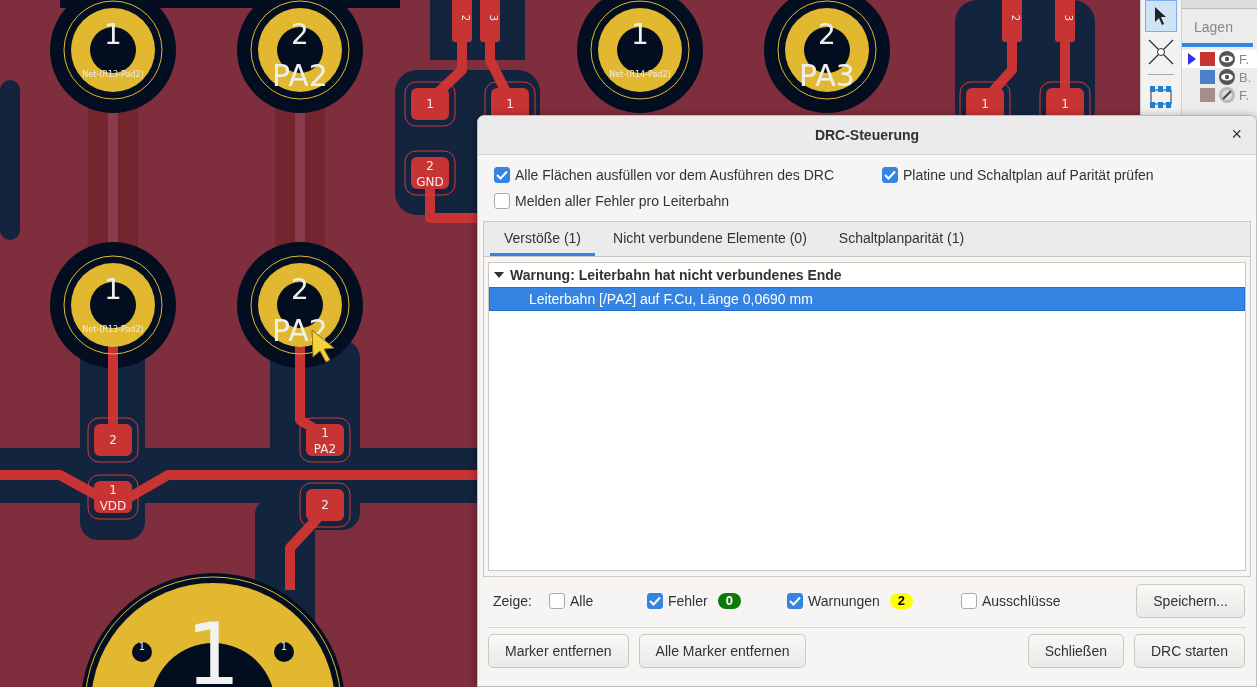 The image size is (1257, 687). I want to click on net-label: Net-(R14-Pad2), so click(640, 74).